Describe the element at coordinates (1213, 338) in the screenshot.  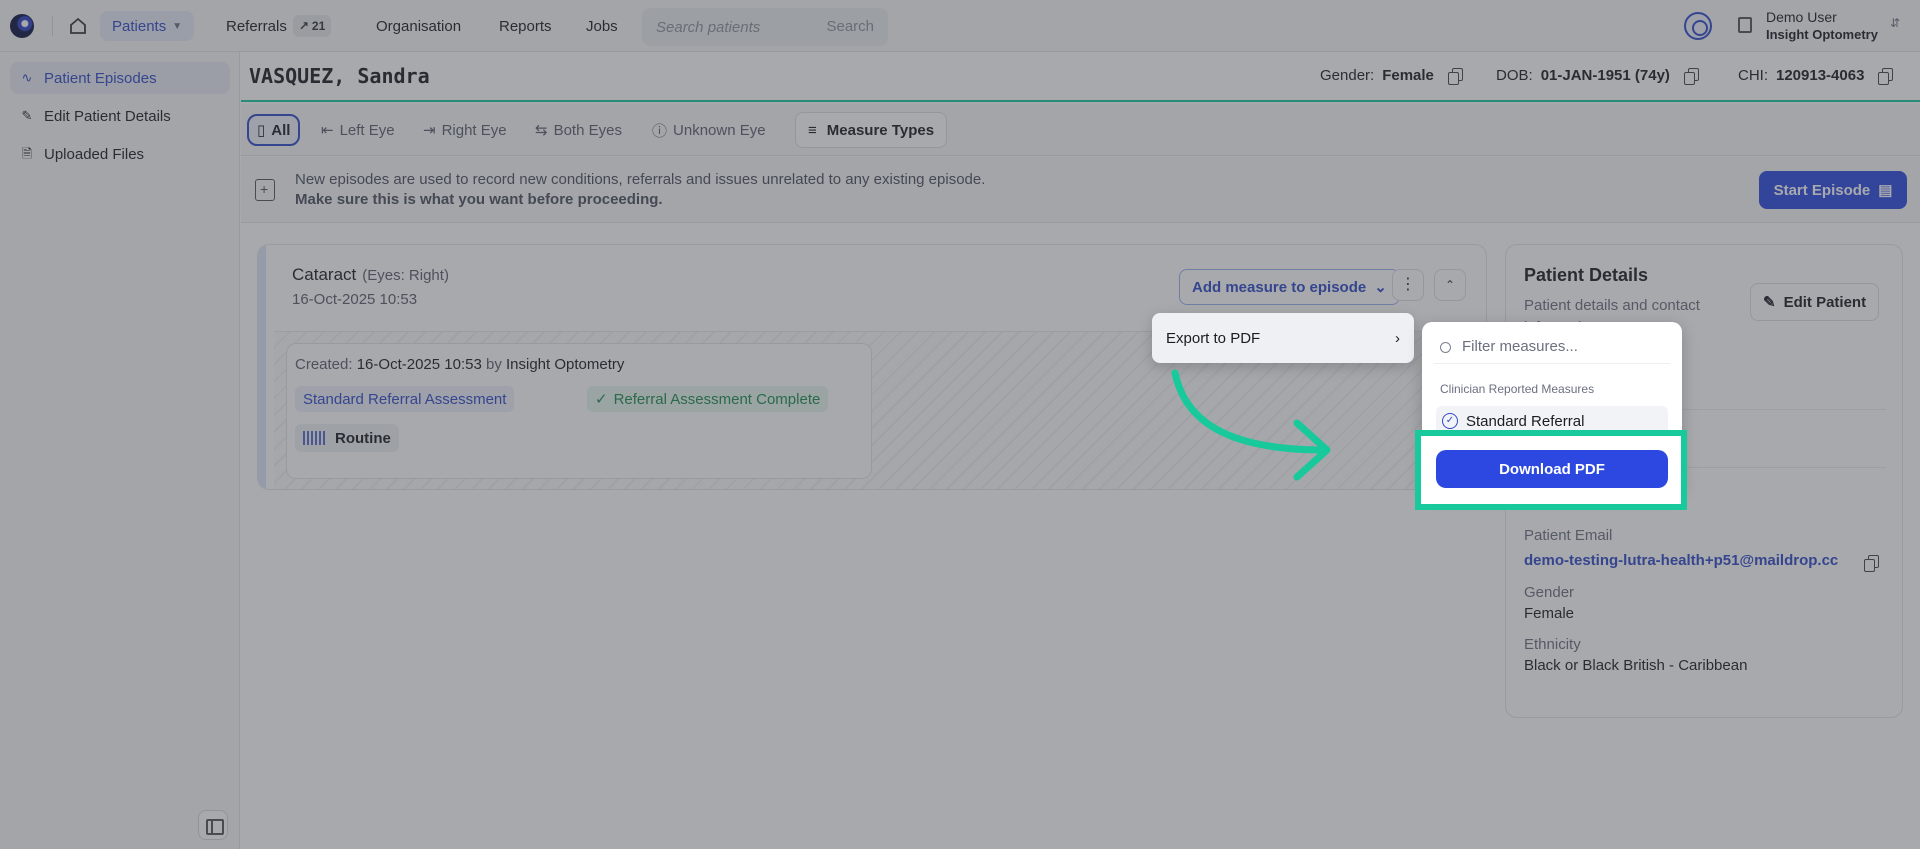
I see `export-pdf-label: Export to PDF` at that location.